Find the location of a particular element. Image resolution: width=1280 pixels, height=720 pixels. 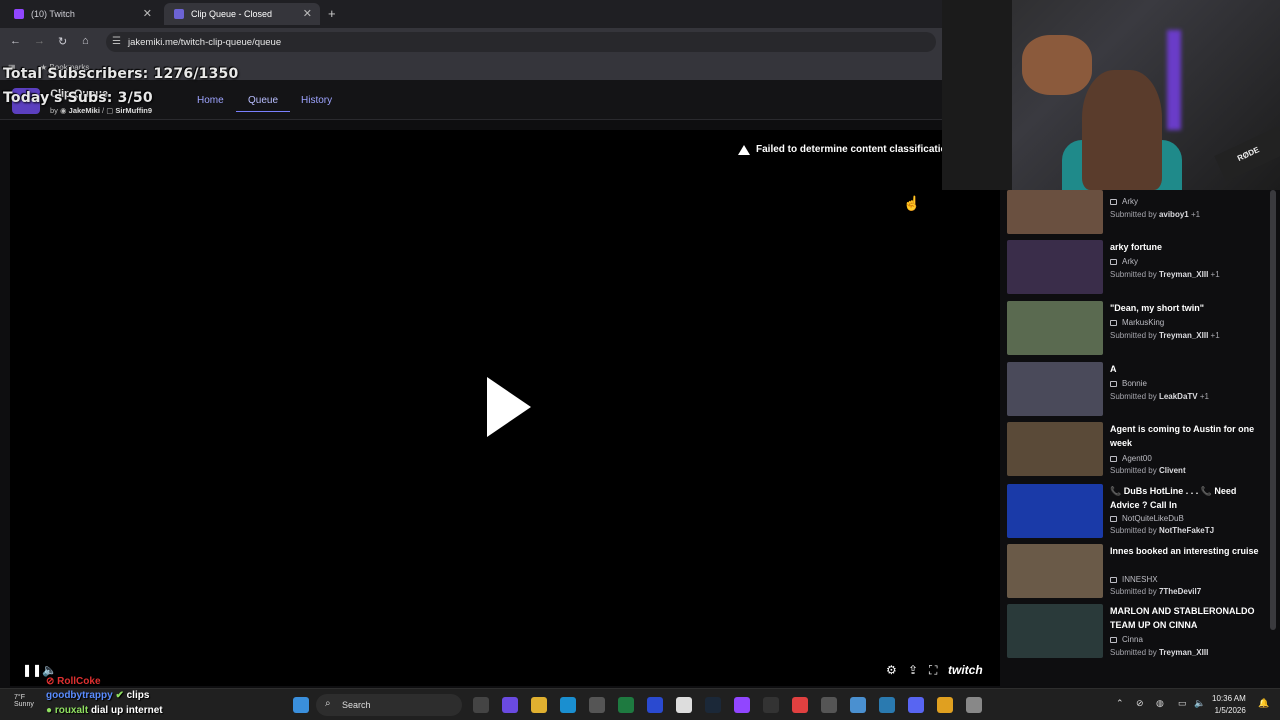

chrome-icon is located at coordinates (945, 705).